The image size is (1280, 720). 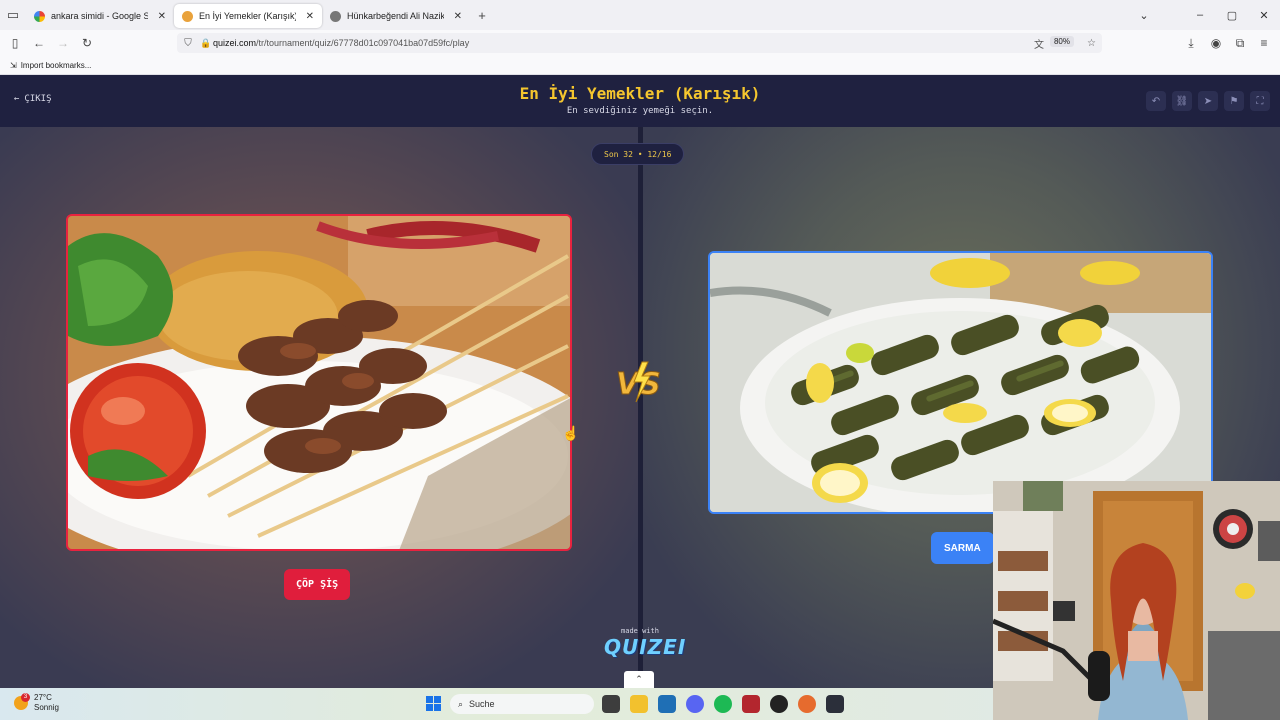 I want to click on header-actions: ↶ ⛓ ➤ ⚑ ⛶, so click(x=1208, y=101).